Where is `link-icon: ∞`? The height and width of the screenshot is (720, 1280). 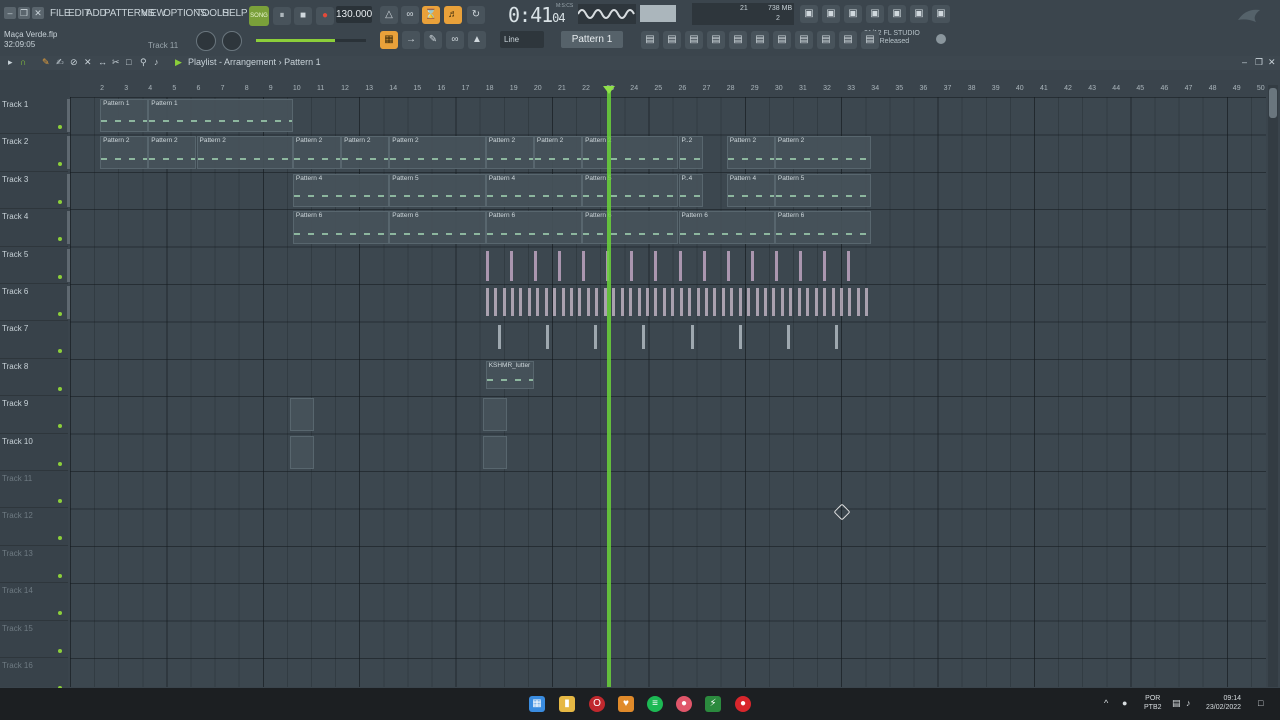
link-icon: ∞ is located at coordinates (455, 40).